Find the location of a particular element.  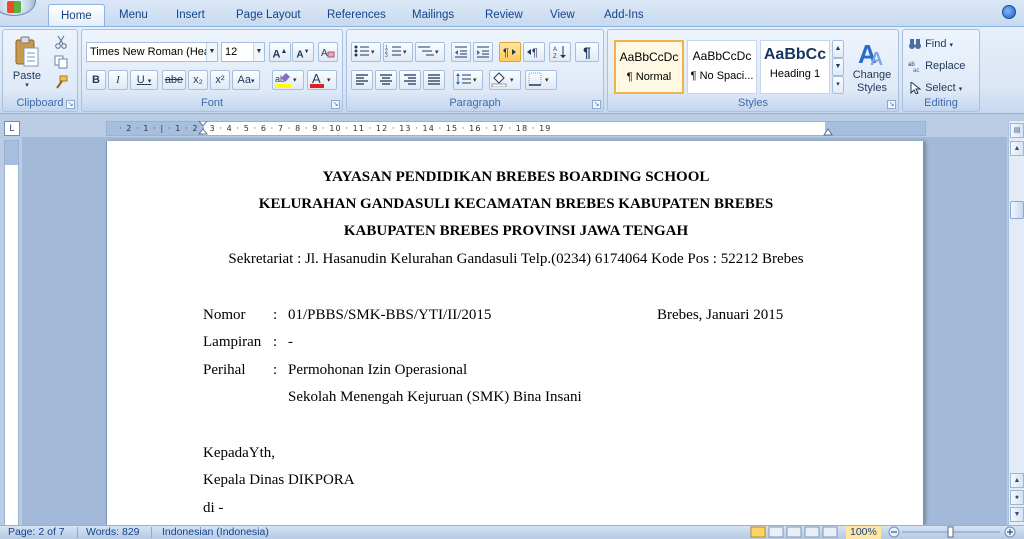

bullets-button: ▾ is located at coordinates (366, 52).